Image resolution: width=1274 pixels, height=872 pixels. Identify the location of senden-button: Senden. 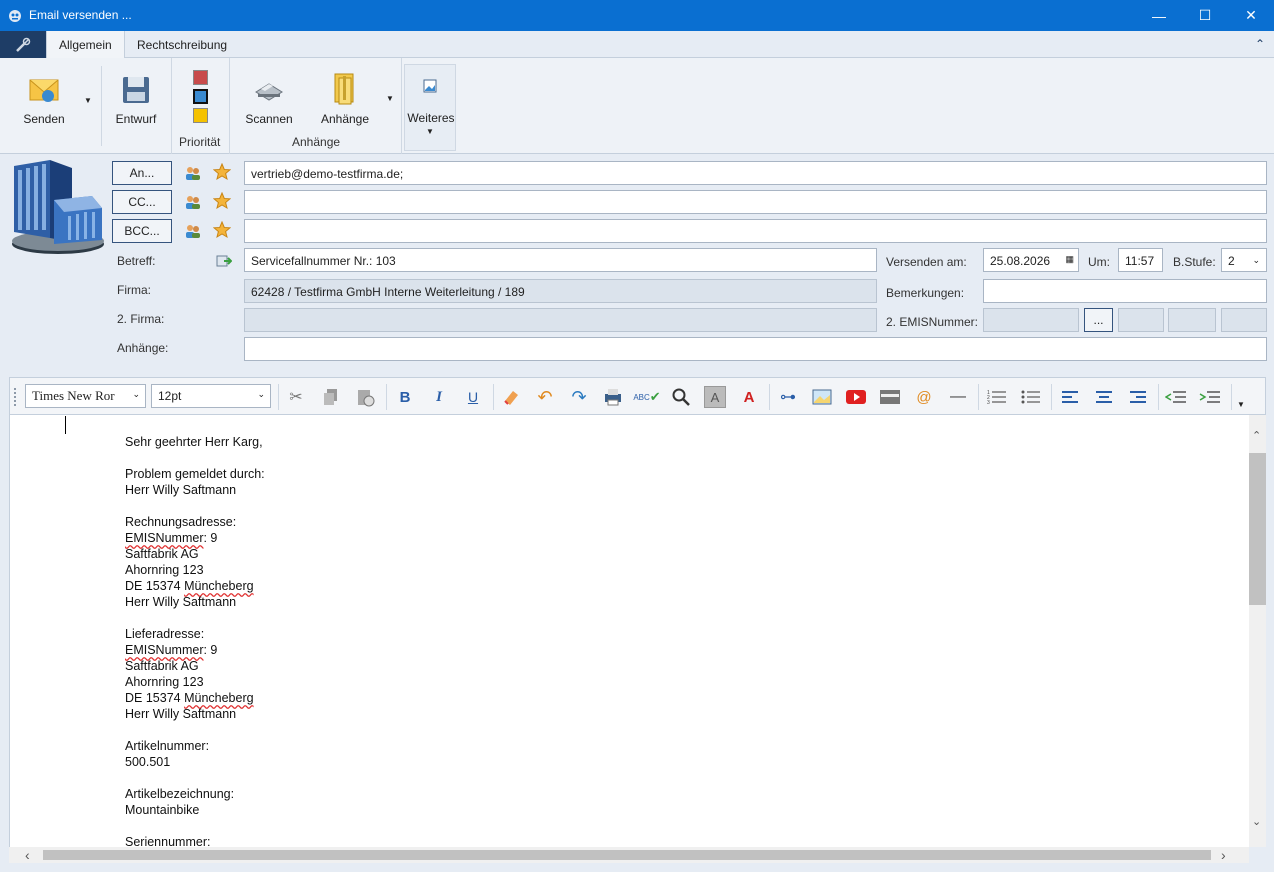
(44, 100).